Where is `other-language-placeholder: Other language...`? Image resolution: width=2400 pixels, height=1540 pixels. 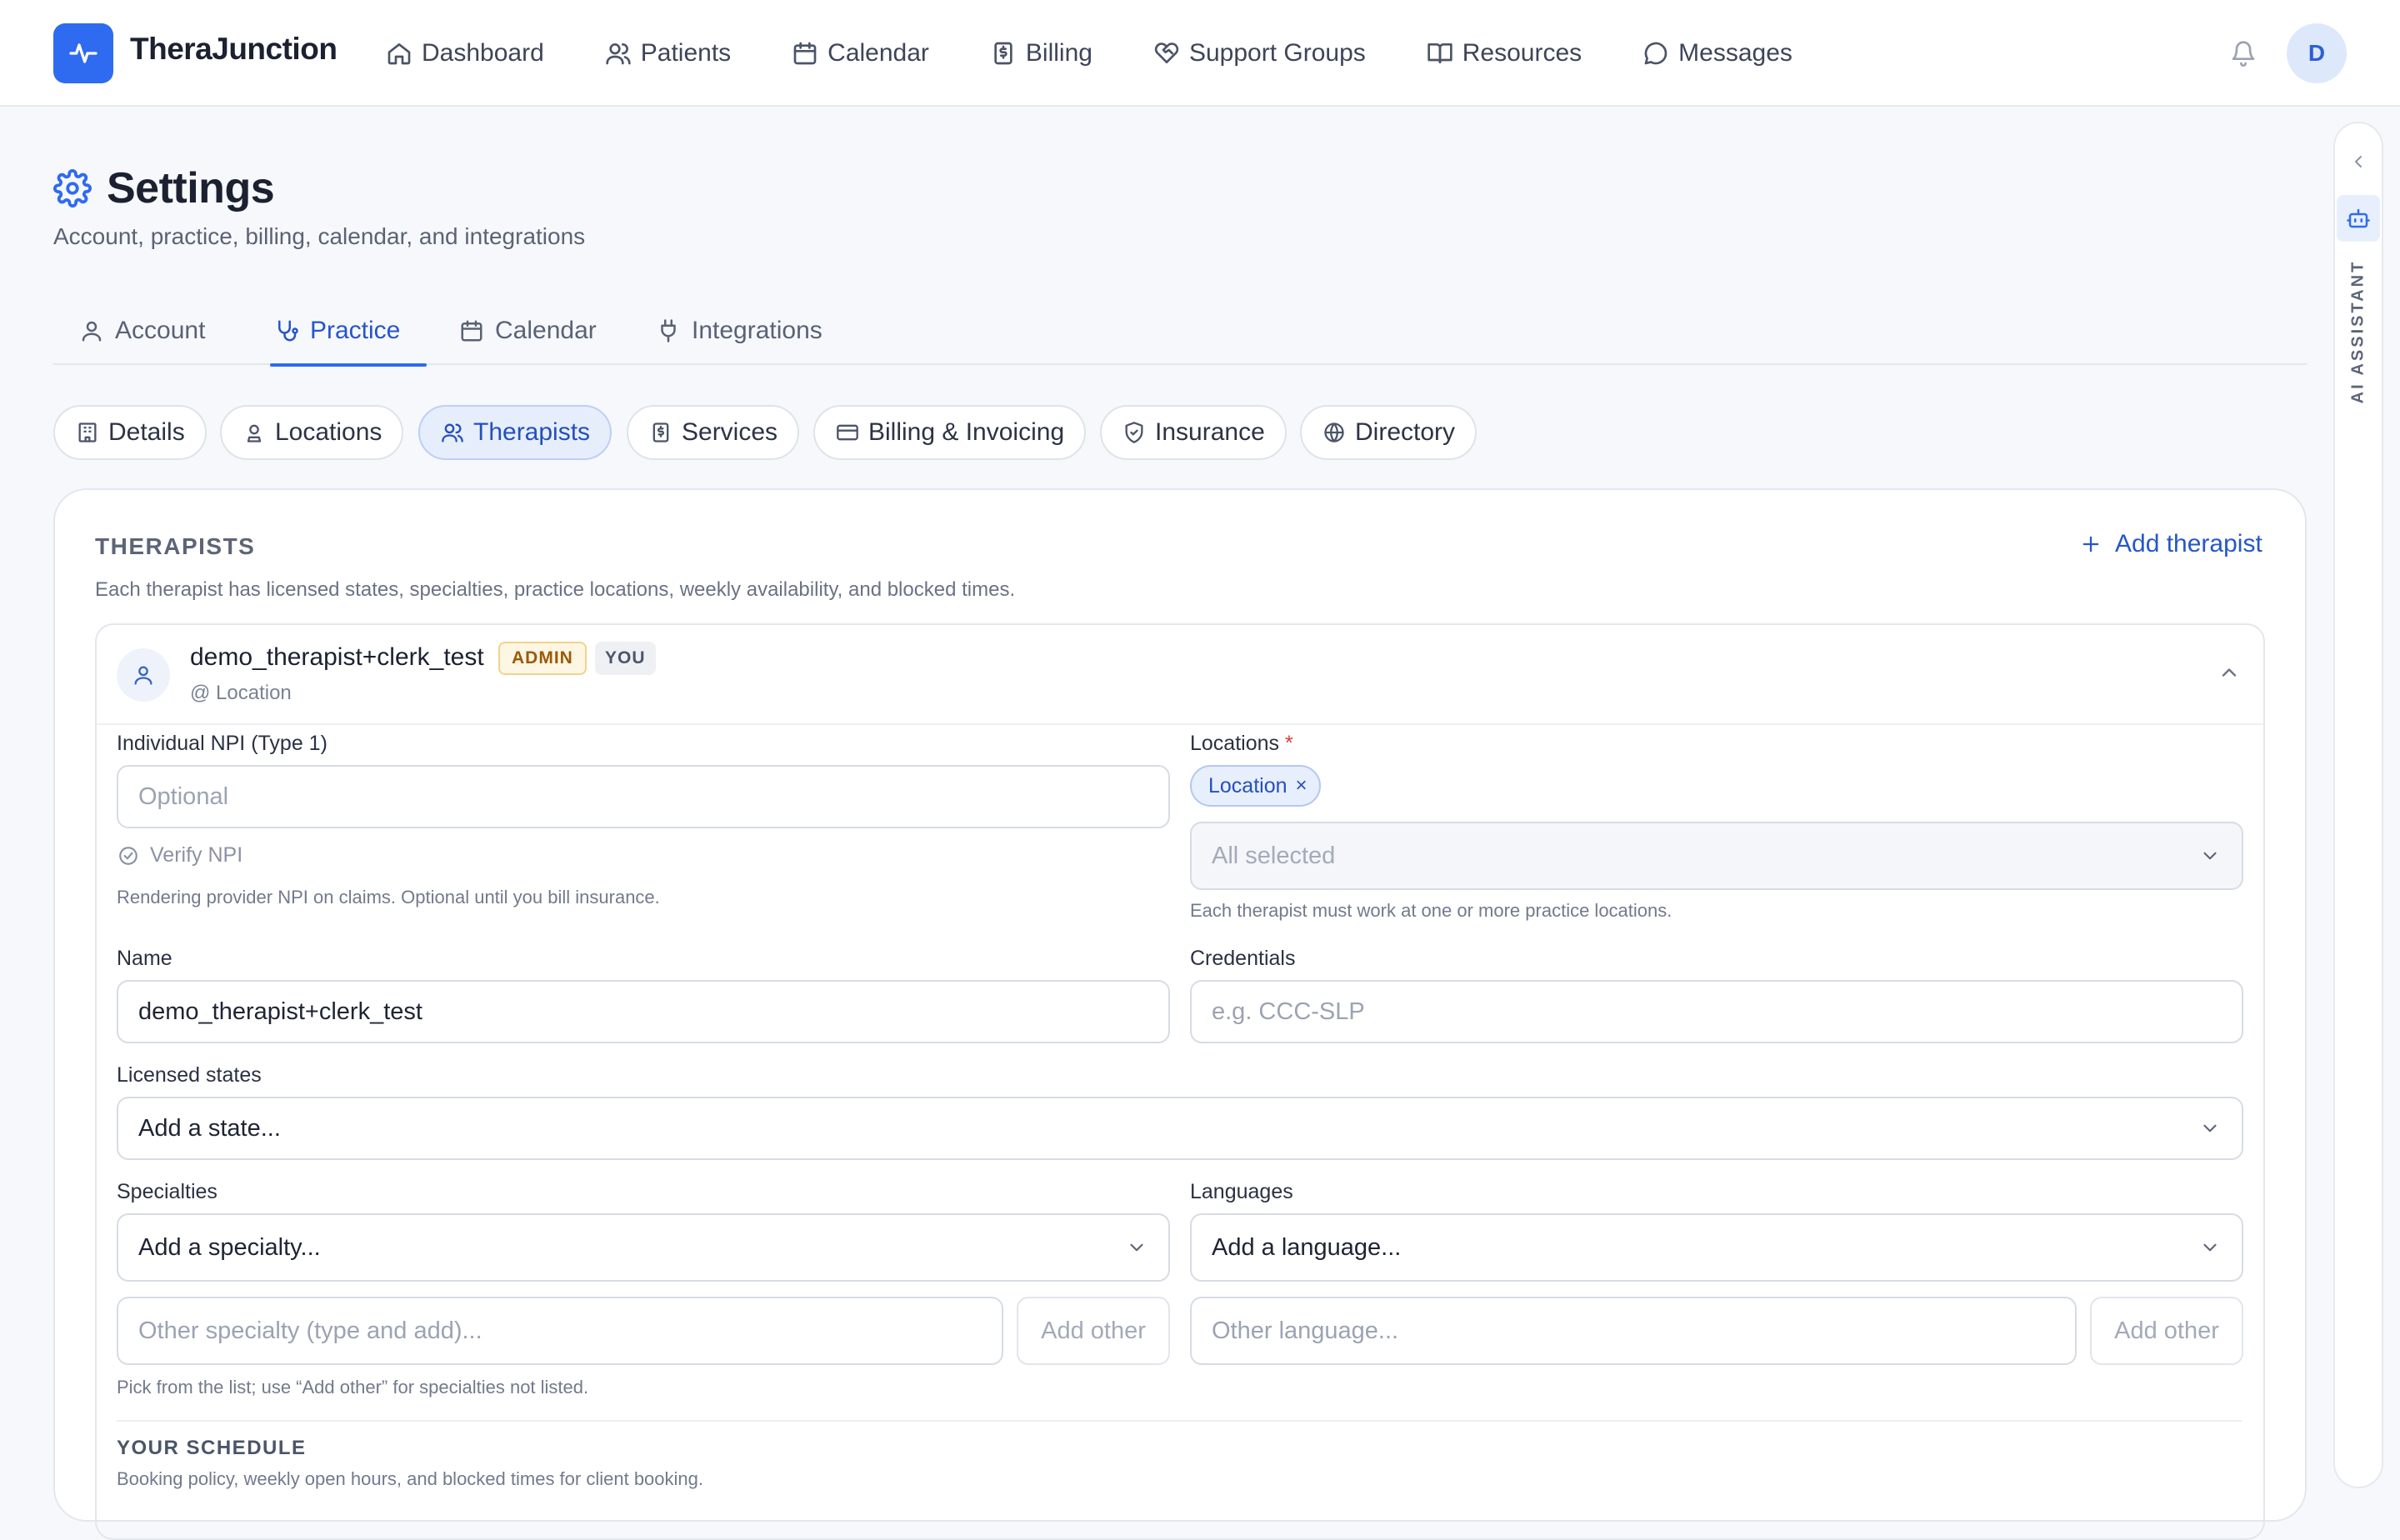
other-language-placeholder: Other language... is located at coordinates (1305, 1330).